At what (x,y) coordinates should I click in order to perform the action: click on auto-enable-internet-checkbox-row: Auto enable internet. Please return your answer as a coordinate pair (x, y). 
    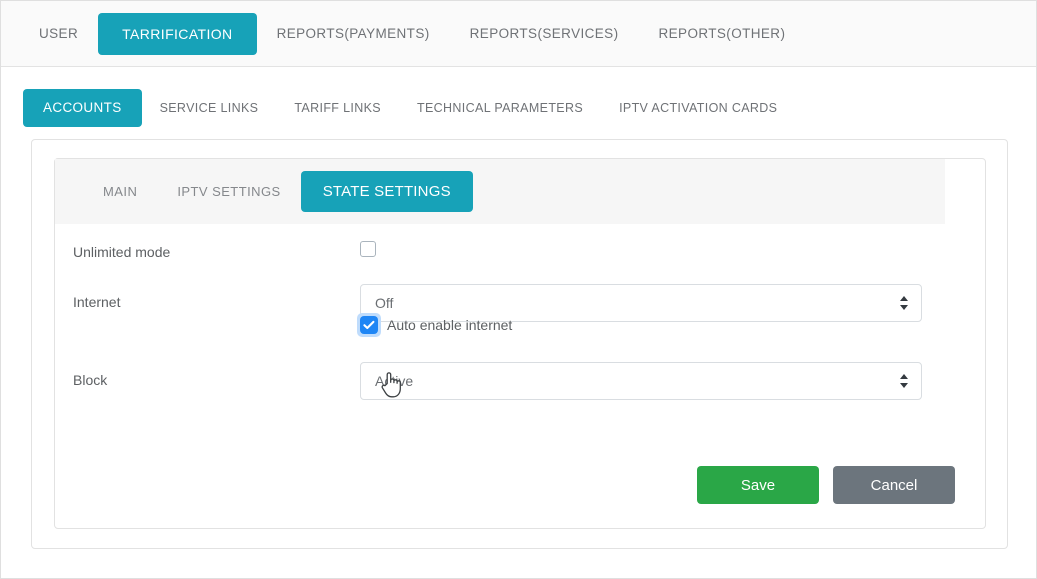
    Looking at the image, I should click on (434, 325).